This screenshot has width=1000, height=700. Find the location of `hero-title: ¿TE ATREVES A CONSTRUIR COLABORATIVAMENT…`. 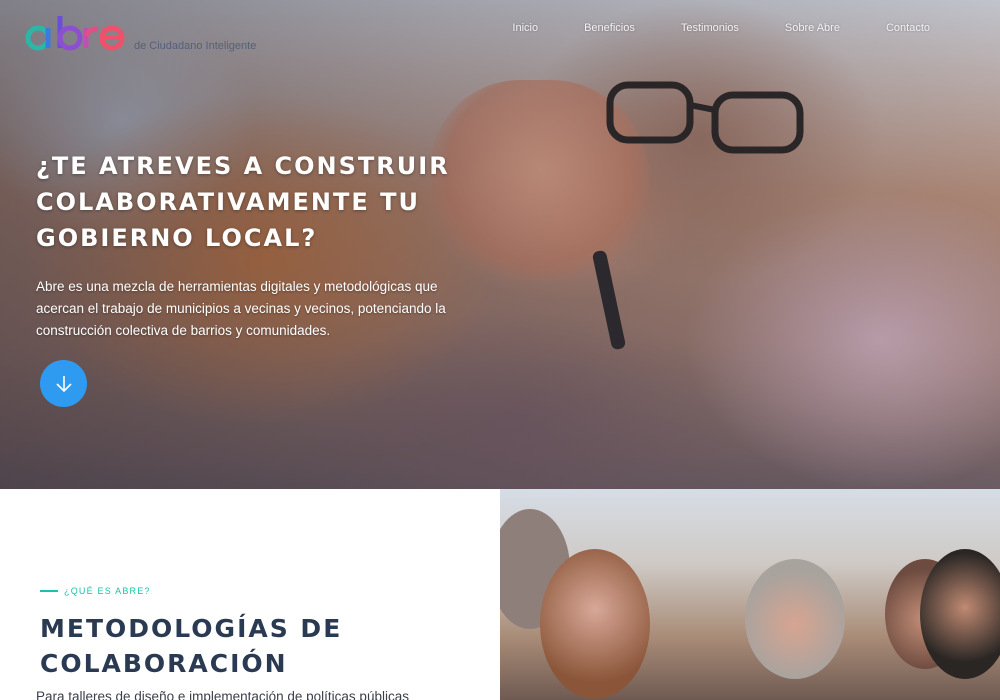

hero-title: ¿TE ATREVES A CONSTRUIR COLABORATIVAMENT… is located at coordinates (243, 202).